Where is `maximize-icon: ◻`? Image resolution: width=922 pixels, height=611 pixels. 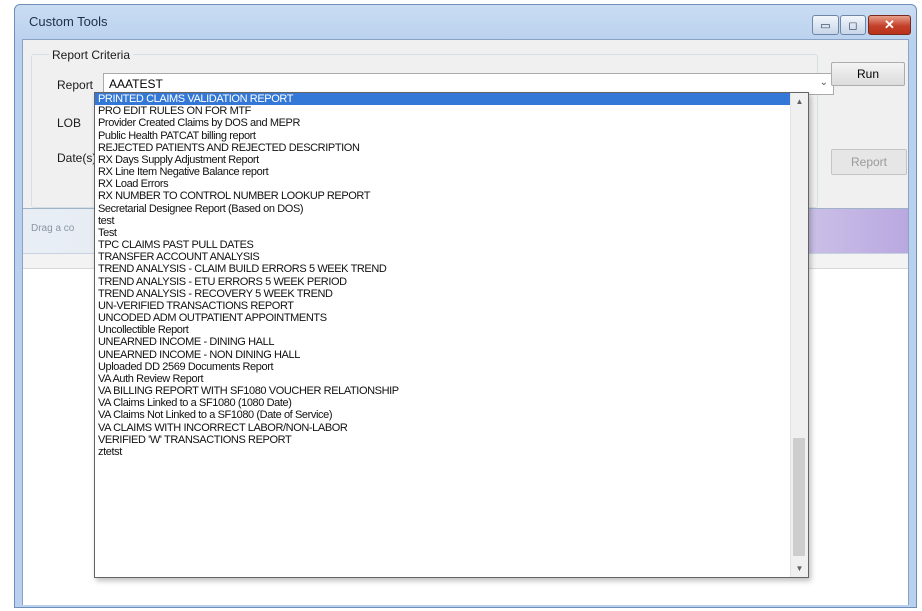
maximize-icon: ◻ is located at coordinates (853, 25).